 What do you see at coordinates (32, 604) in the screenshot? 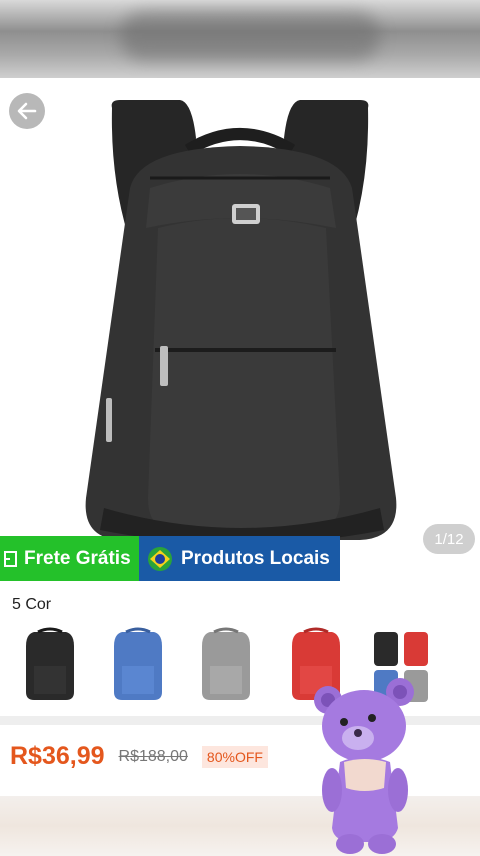
I see `color-count-label: 5 Cor` at bounding box center [32, 604].